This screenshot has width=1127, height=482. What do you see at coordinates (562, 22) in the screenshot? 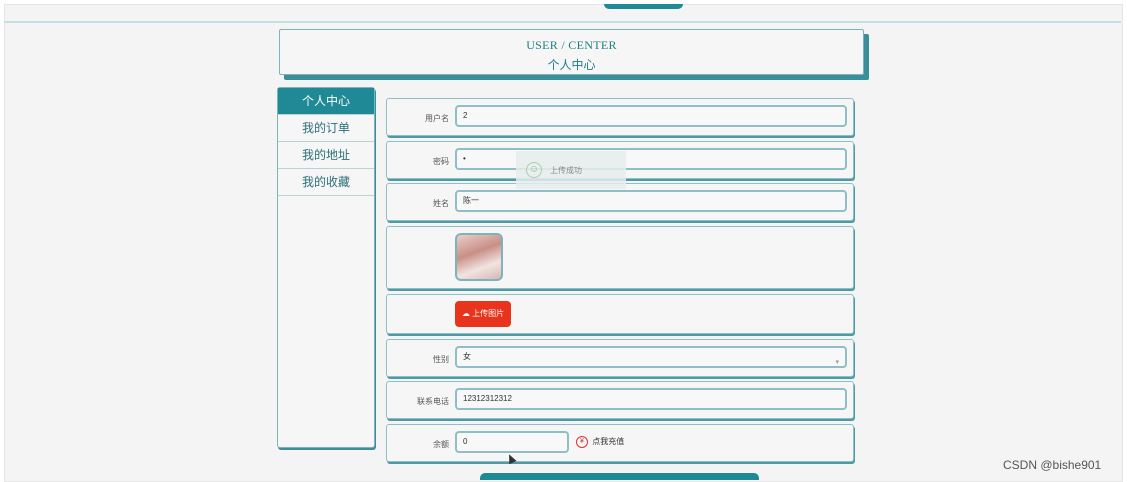
I see `top-divider` at bounding box center [562, 22].